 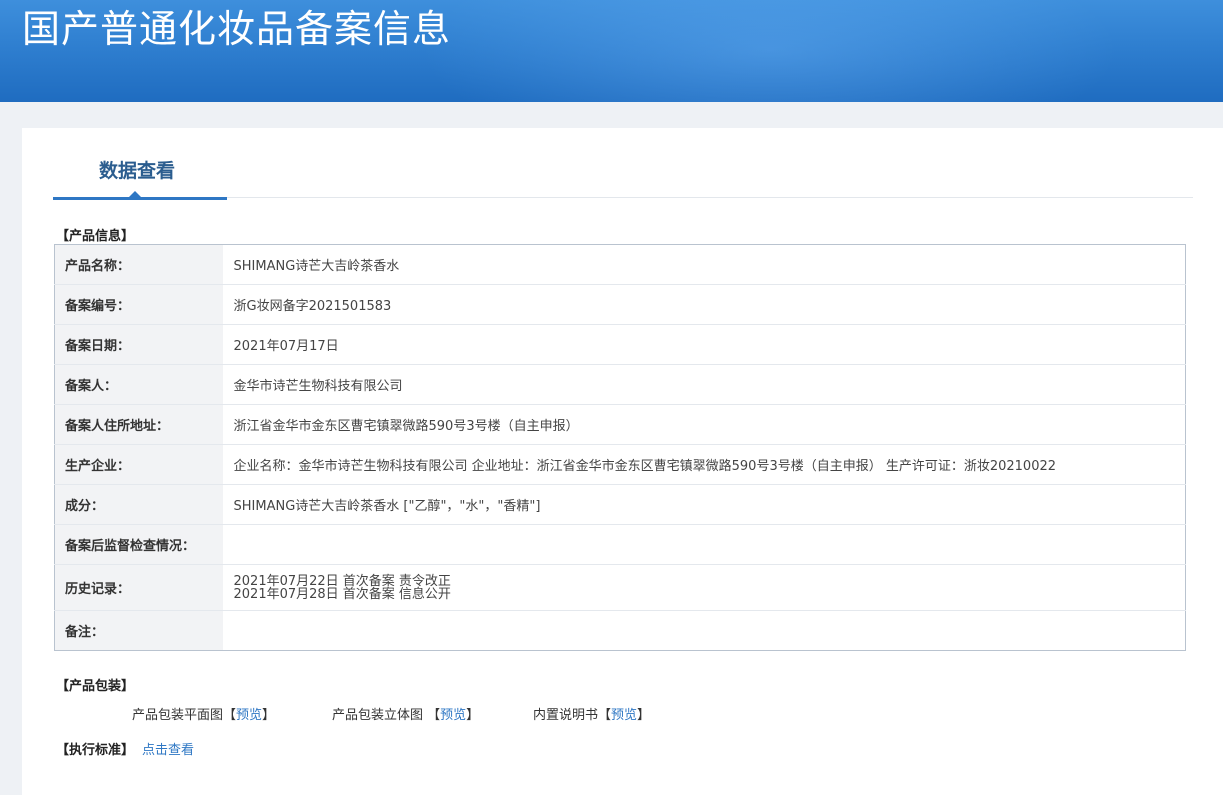 What do you see at coordinates (138, 504) in the screenshot?
I see `row-label: 成分：` at bounding box center [138, 504].